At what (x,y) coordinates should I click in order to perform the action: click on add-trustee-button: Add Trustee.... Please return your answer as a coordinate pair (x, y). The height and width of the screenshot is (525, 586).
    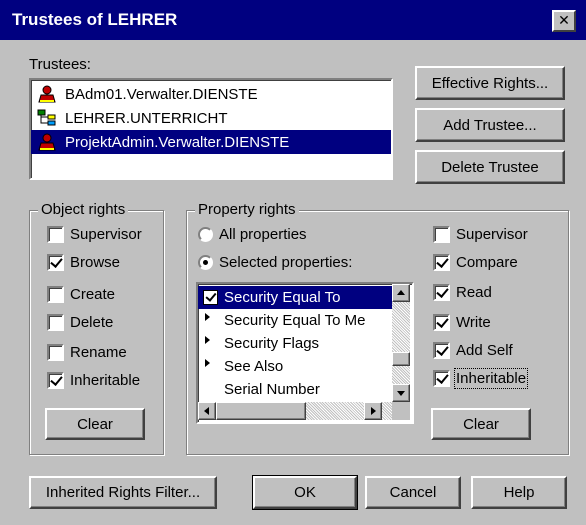
    Looking at the image, I should click on (490, 125).